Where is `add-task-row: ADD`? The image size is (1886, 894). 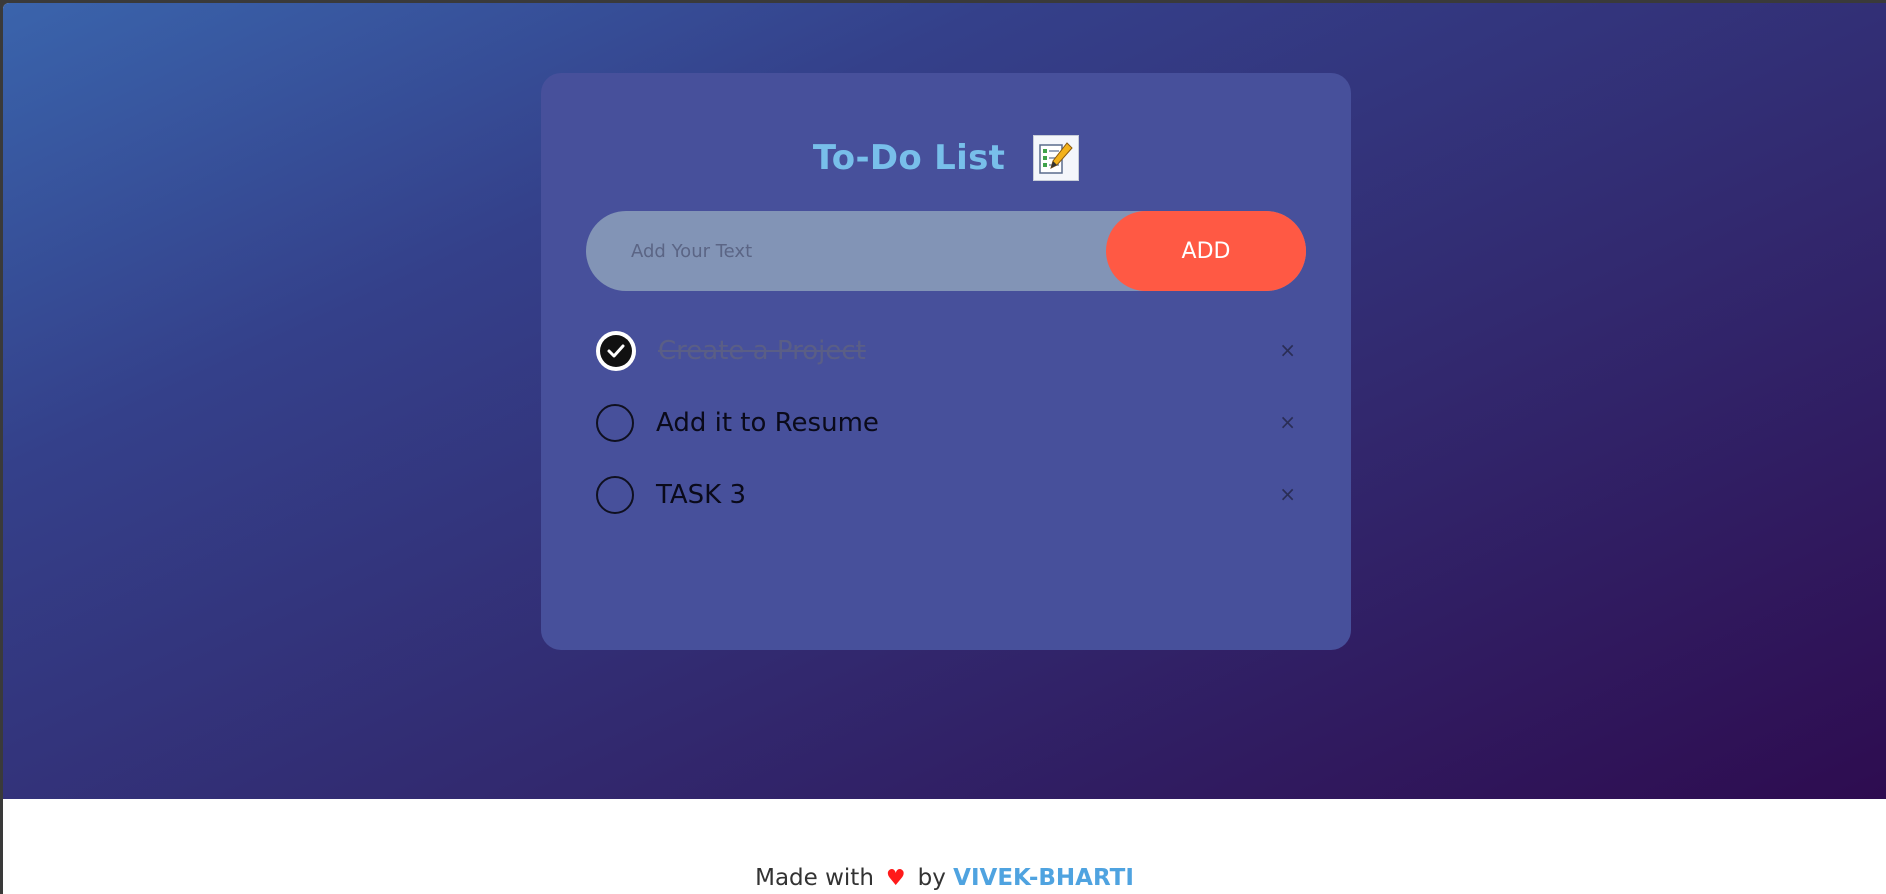 add-task-row: ADD is located at coordinates (946, 251).